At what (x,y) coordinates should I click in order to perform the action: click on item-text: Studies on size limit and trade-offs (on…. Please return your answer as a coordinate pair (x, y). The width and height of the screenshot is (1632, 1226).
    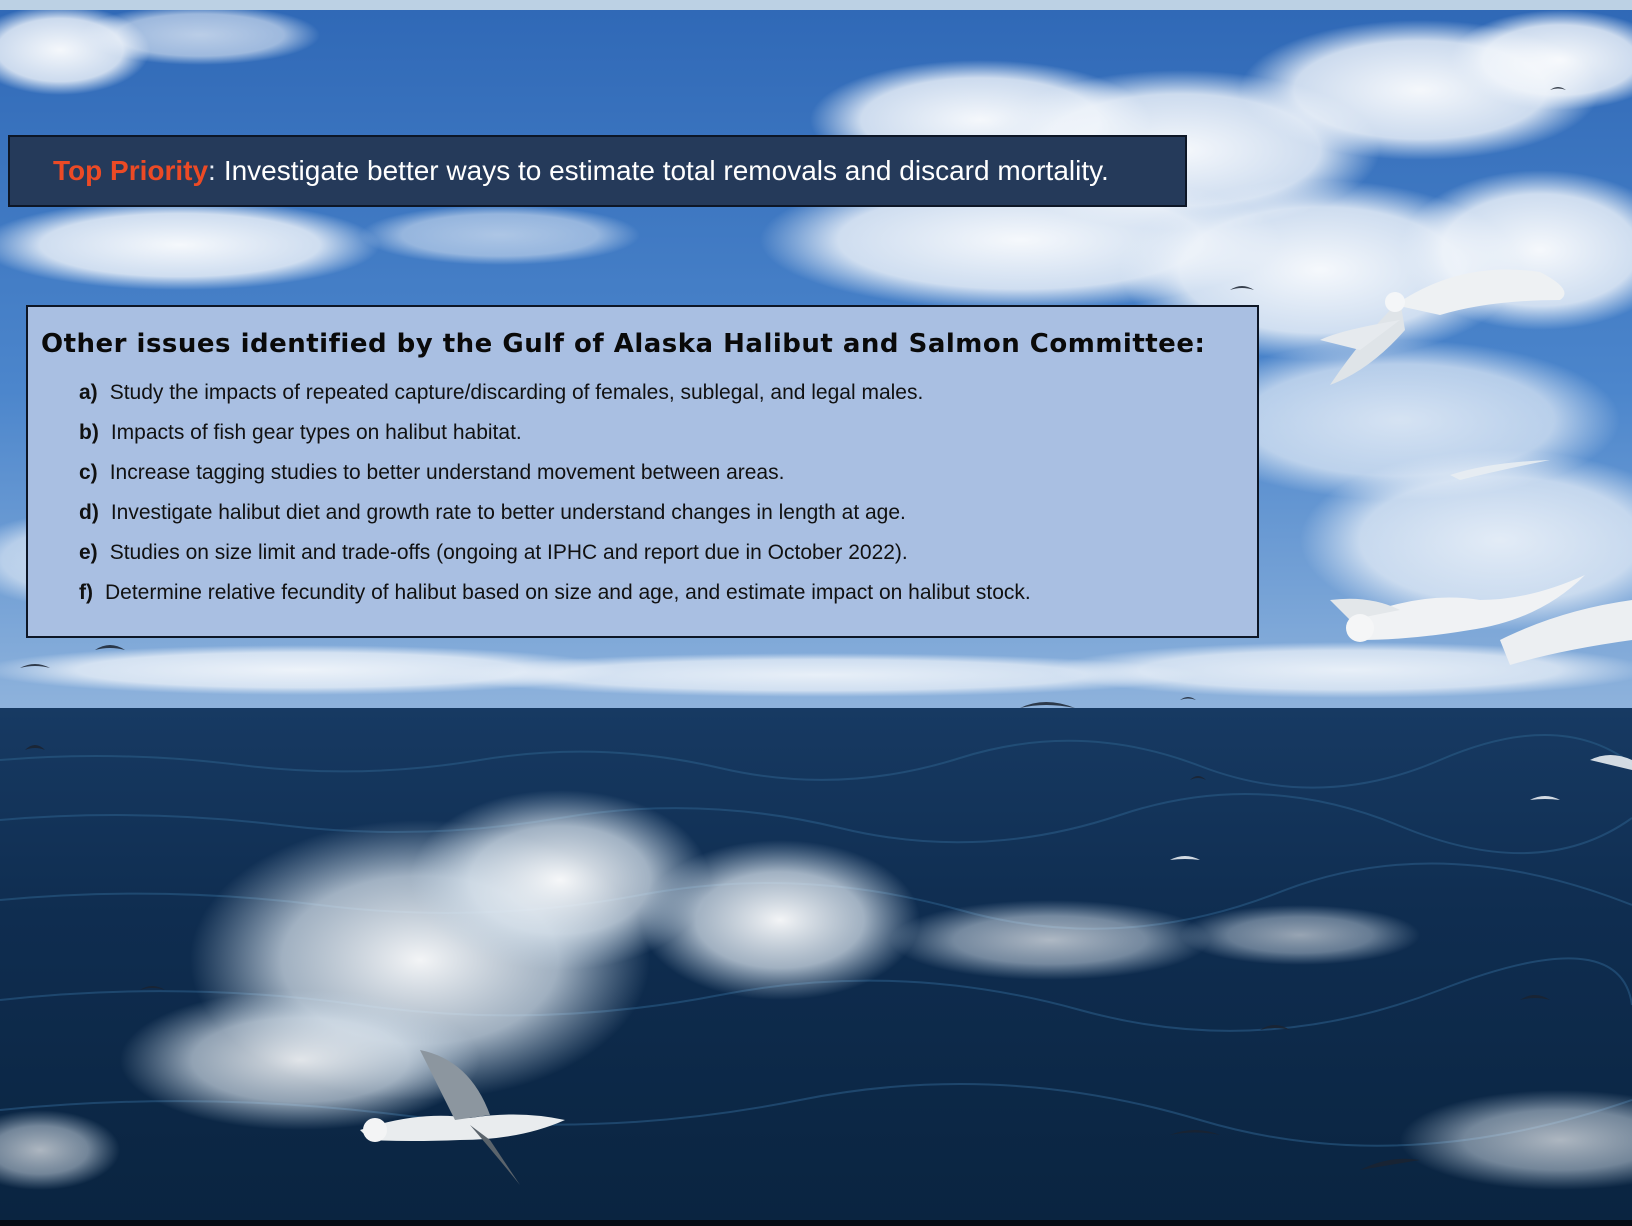
    Looking at the image, I should click on (508, 552).